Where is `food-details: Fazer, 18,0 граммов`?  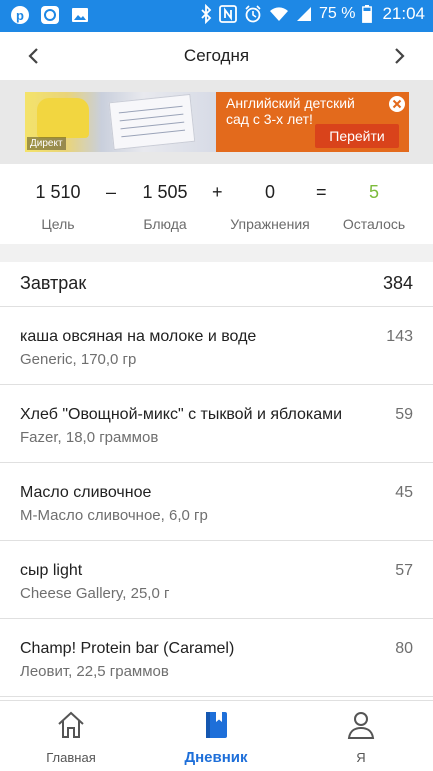 food-details: Fazer, 18,0 граммов is located at coordinates (89, 437).